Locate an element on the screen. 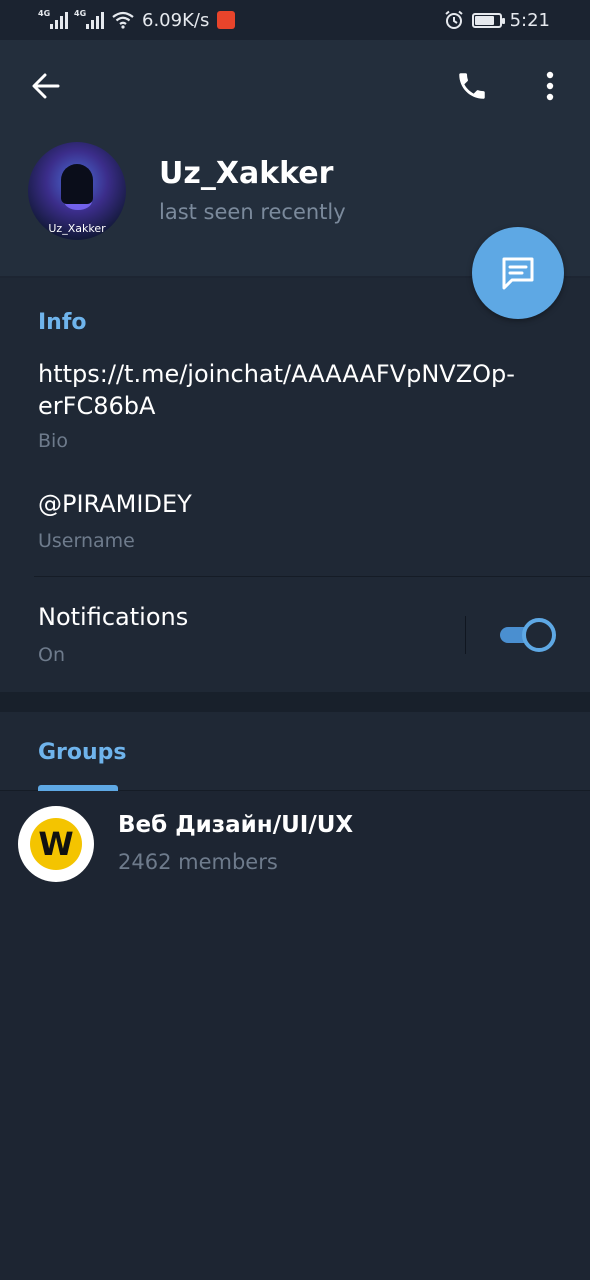 The width and height of the screenshot is (590, 1280). status-bar-left: 4G 4G 6.09K/s is located at coordinates (137, 20).